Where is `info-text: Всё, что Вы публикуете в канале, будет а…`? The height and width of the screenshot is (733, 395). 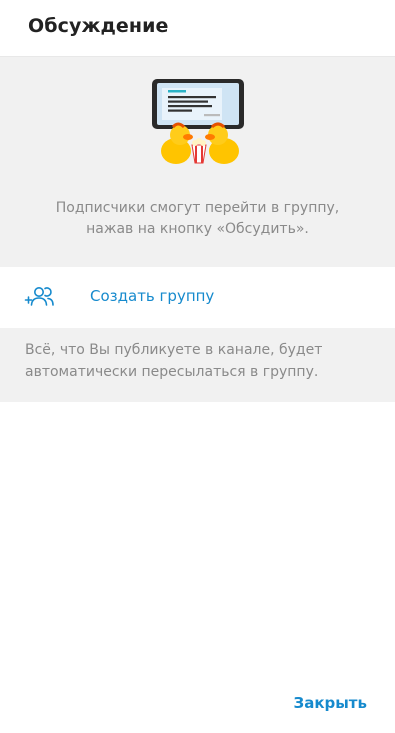
info-text: Всё, что Вы публикуете в канале, будет а… is located at coordinates (174, 361).